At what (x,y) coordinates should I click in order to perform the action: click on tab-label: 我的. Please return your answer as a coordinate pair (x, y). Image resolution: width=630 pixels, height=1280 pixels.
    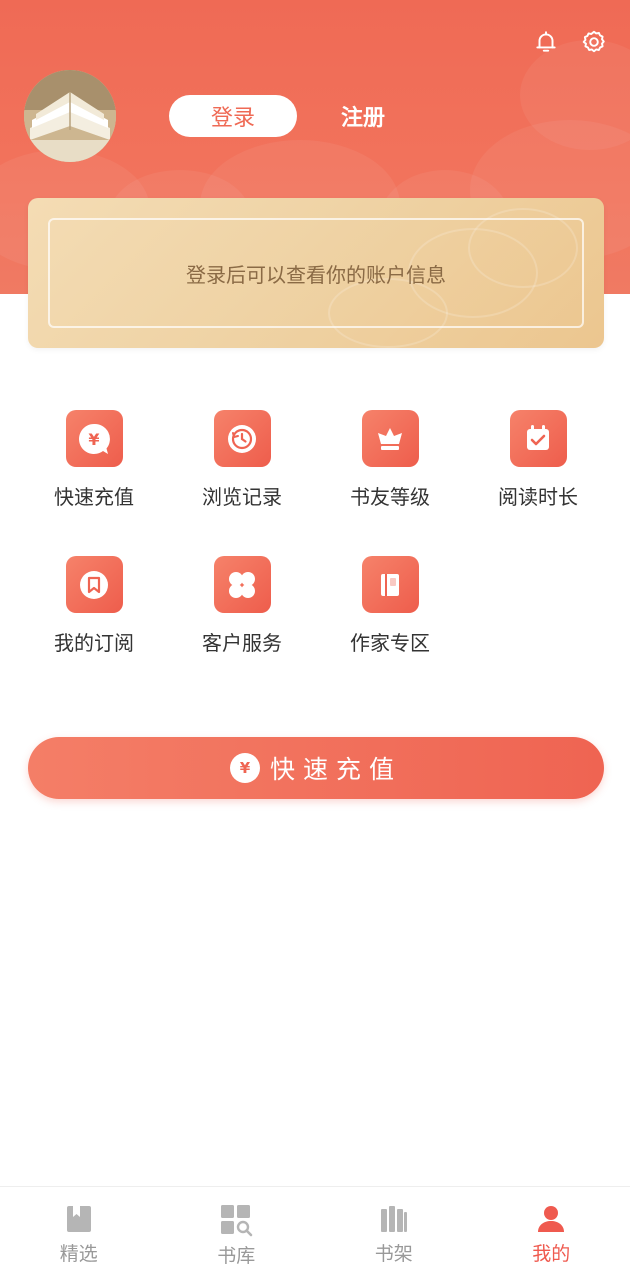
    Looking at the image, I should click on (551, 1254).